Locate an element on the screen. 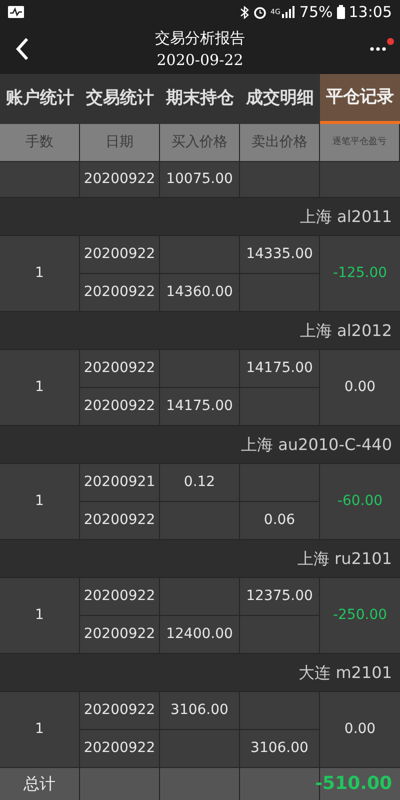 This screenshot has width=400, height=800. pnl-cell: -250.00 is located at coordinates (360, 616).